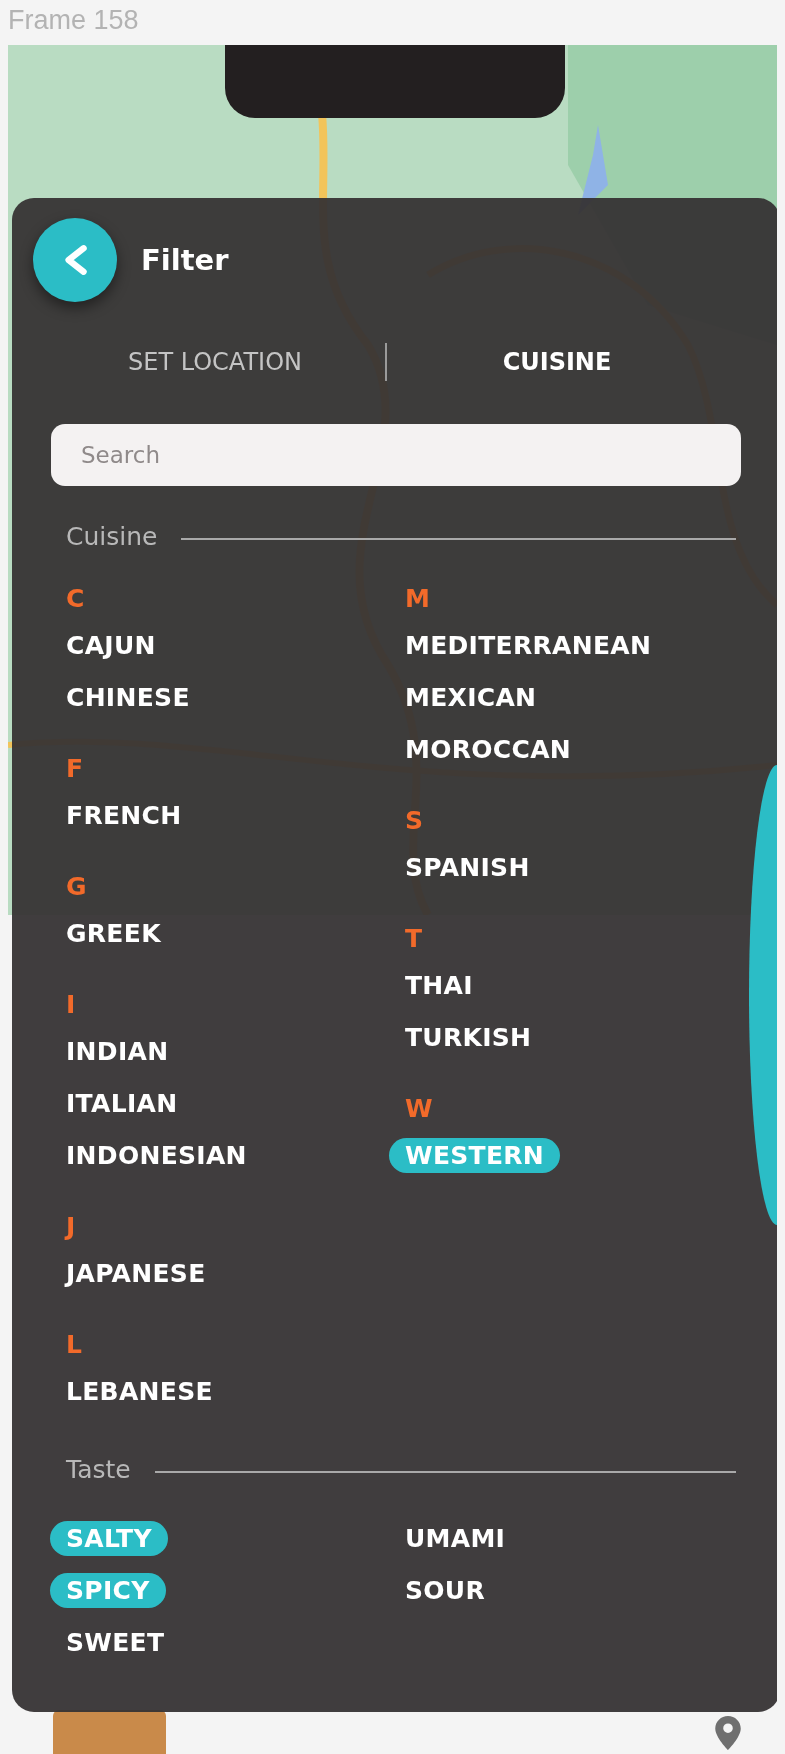 The image size is (785, 1754). What do you see at coordinates (112, 536) in the screenshot?
I see `section-heading: Cuisine` at bounding box center [112, 536].